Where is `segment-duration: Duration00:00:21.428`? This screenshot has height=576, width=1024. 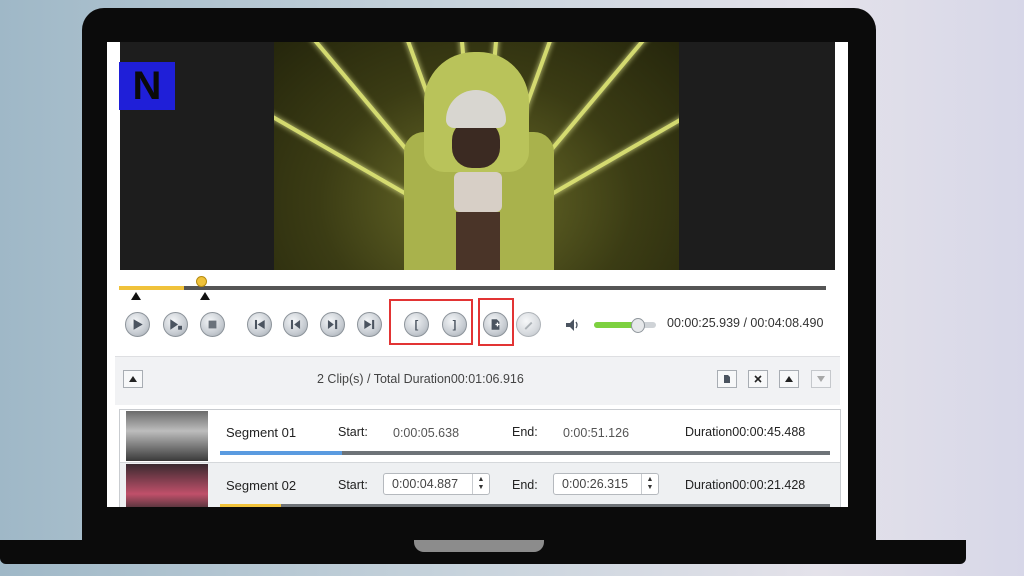
segment-duration: Duration00:00:21.428 is located at coordinates (745, 485).